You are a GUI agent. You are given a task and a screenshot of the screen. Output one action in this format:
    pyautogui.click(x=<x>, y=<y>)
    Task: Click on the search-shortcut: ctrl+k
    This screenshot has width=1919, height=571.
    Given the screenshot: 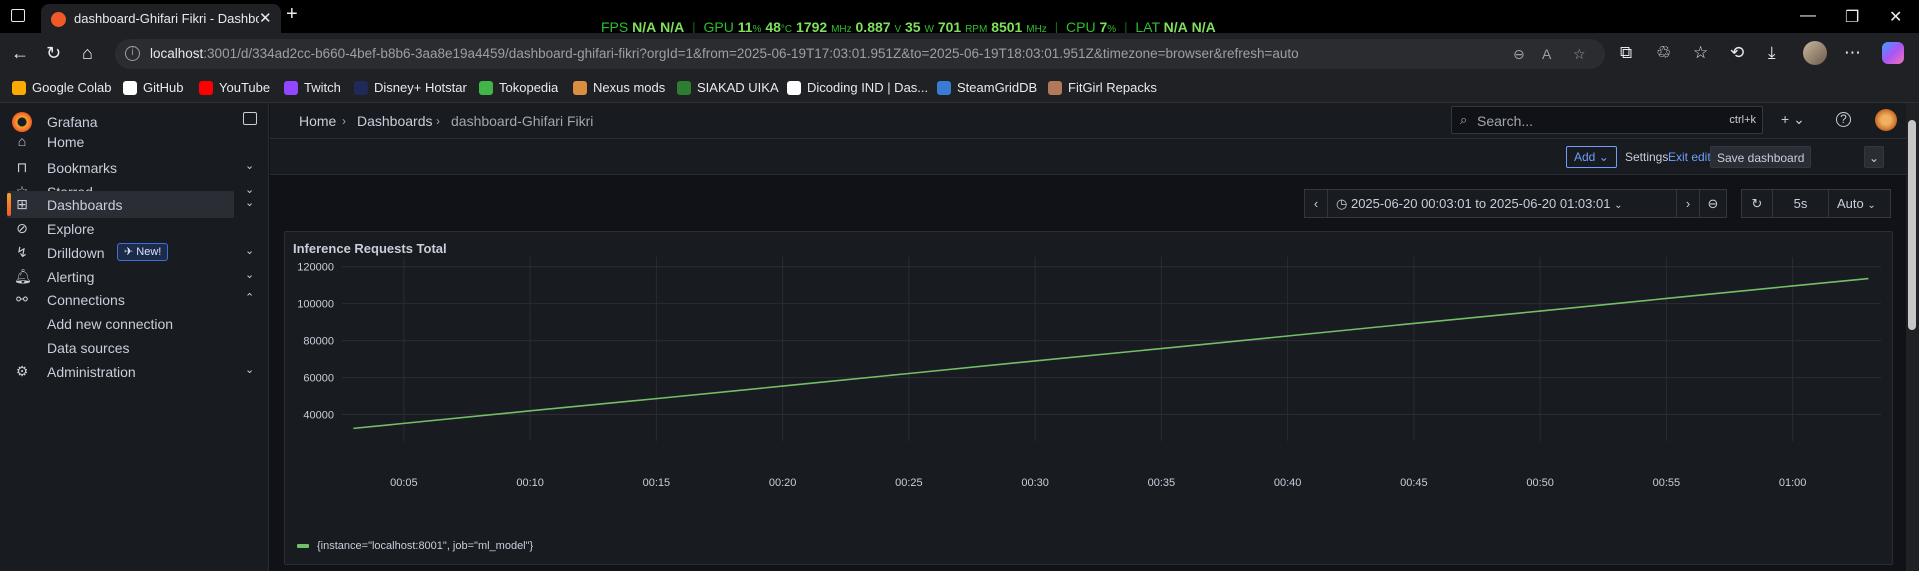 What is the action you would take?
    pyautogui.click(x=1742, y=120)
    